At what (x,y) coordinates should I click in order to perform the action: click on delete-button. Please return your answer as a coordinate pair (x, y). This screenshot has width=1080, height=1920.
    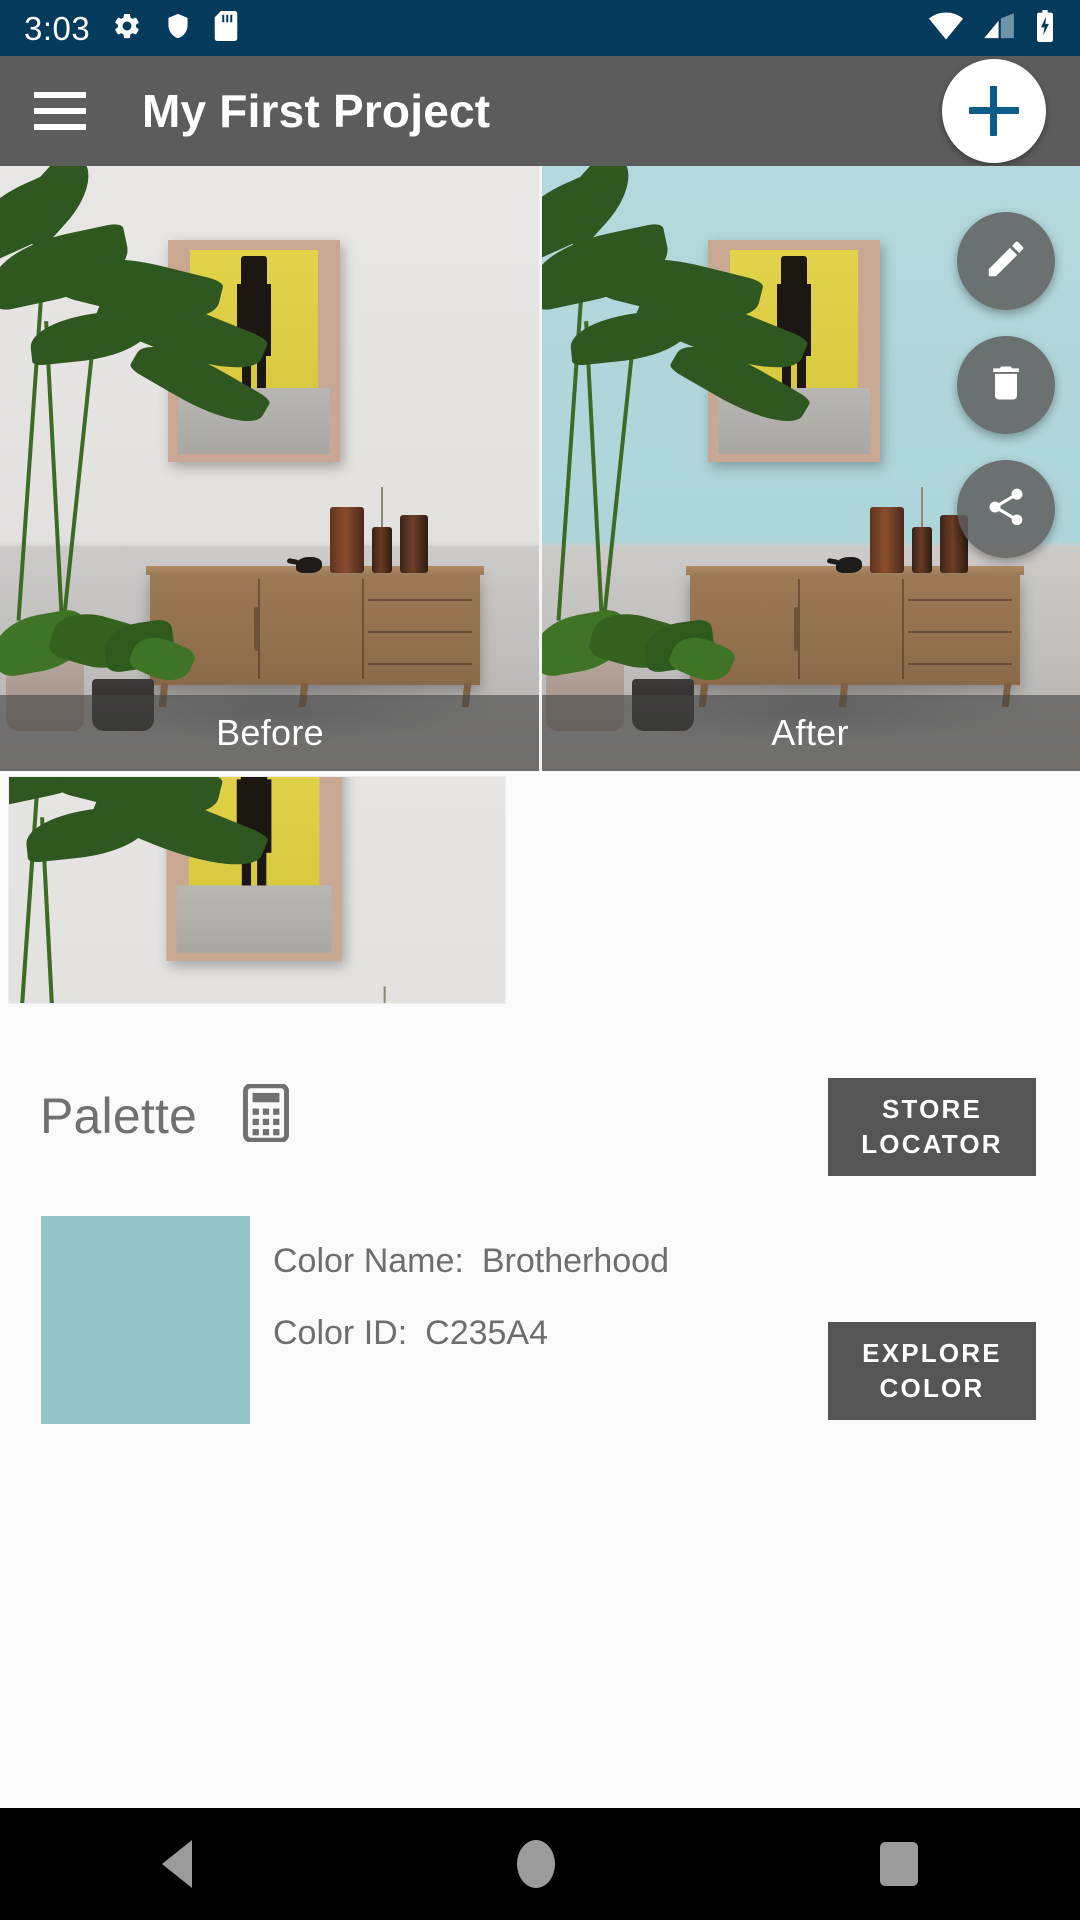
    Looking at the image, I should click on (1006, 385).